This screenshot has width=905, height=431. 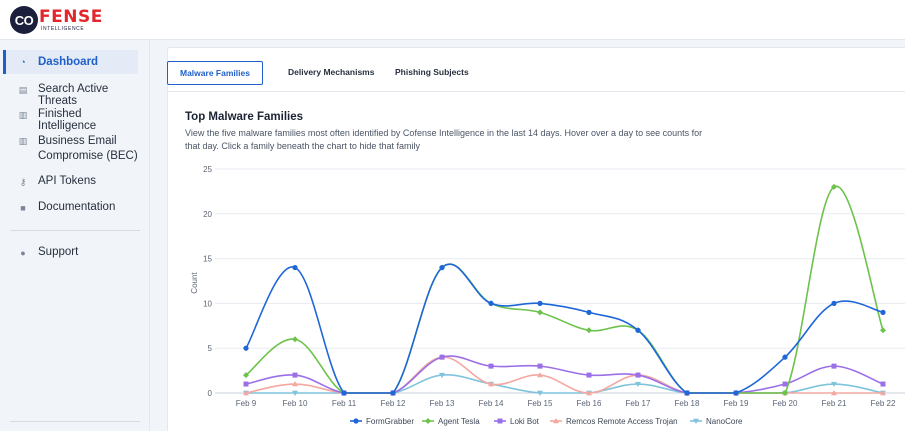 What do you see at coordinates (638, 403) in the screenshot?
I see `x-tick-label: Feb 17` at bounding box center [638, 403].